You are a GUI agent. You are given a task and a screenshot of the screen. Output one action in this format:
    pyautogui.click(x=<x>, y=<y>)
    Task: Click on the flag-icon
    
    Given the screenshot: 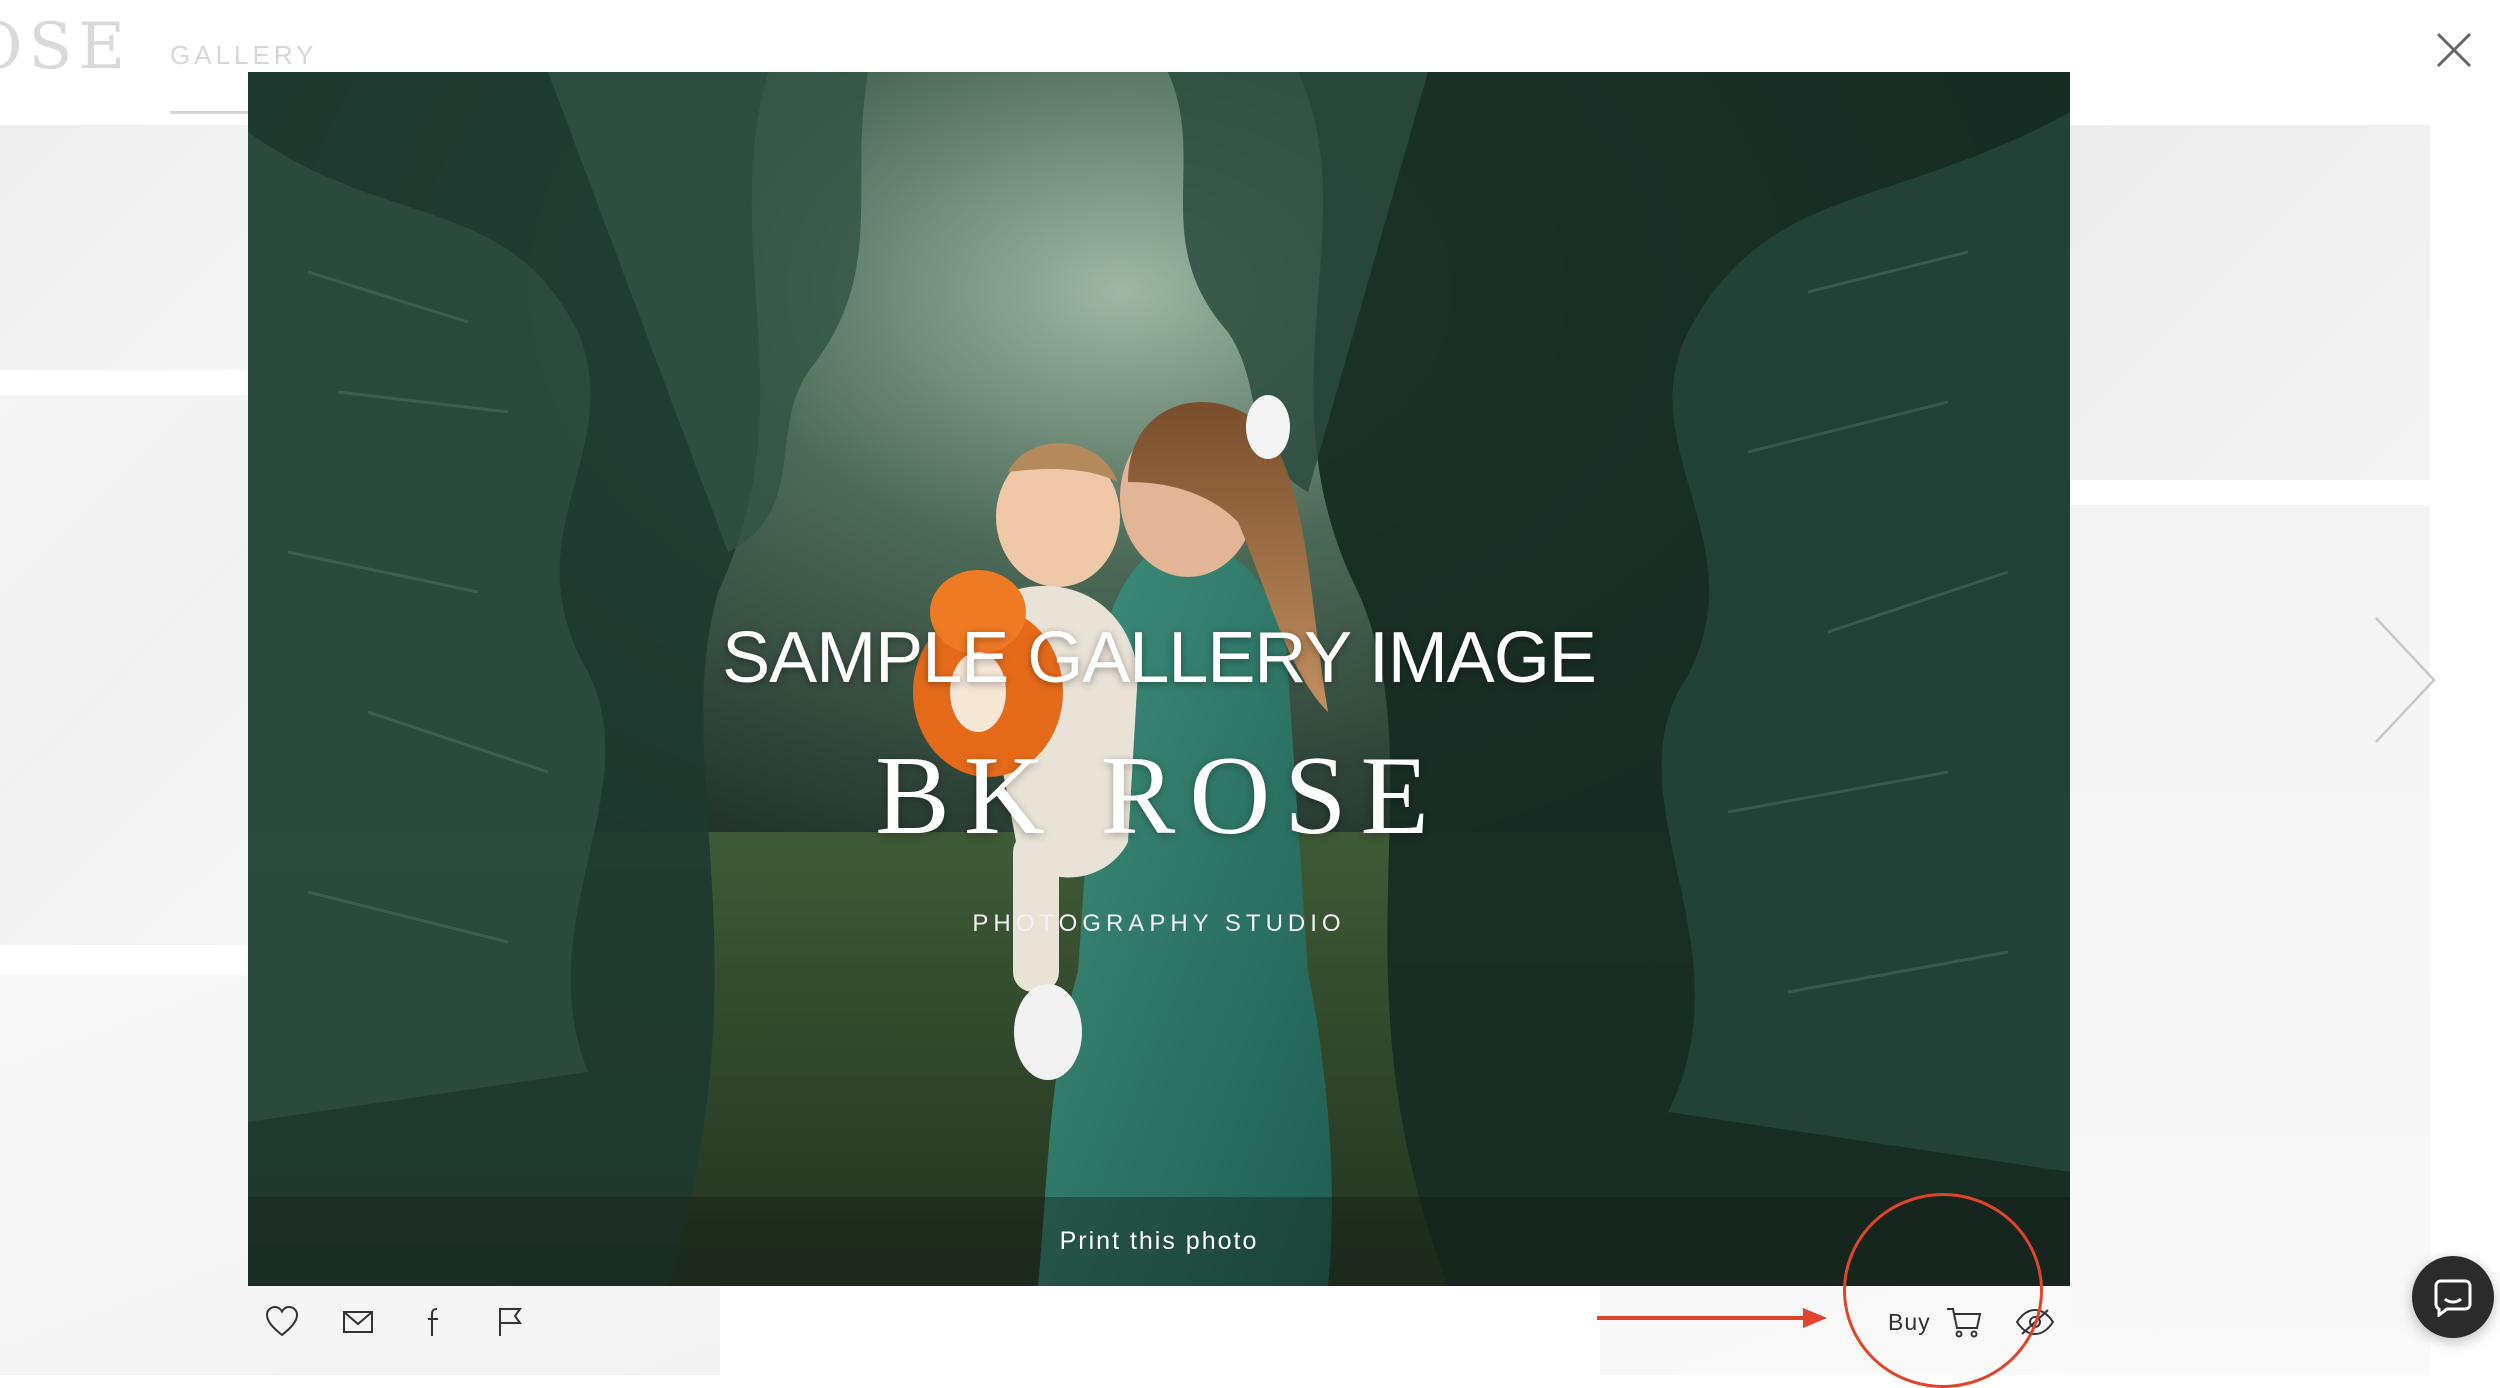 What is the action you would take?
    pyautogui.click(x=510, y=1322)
    